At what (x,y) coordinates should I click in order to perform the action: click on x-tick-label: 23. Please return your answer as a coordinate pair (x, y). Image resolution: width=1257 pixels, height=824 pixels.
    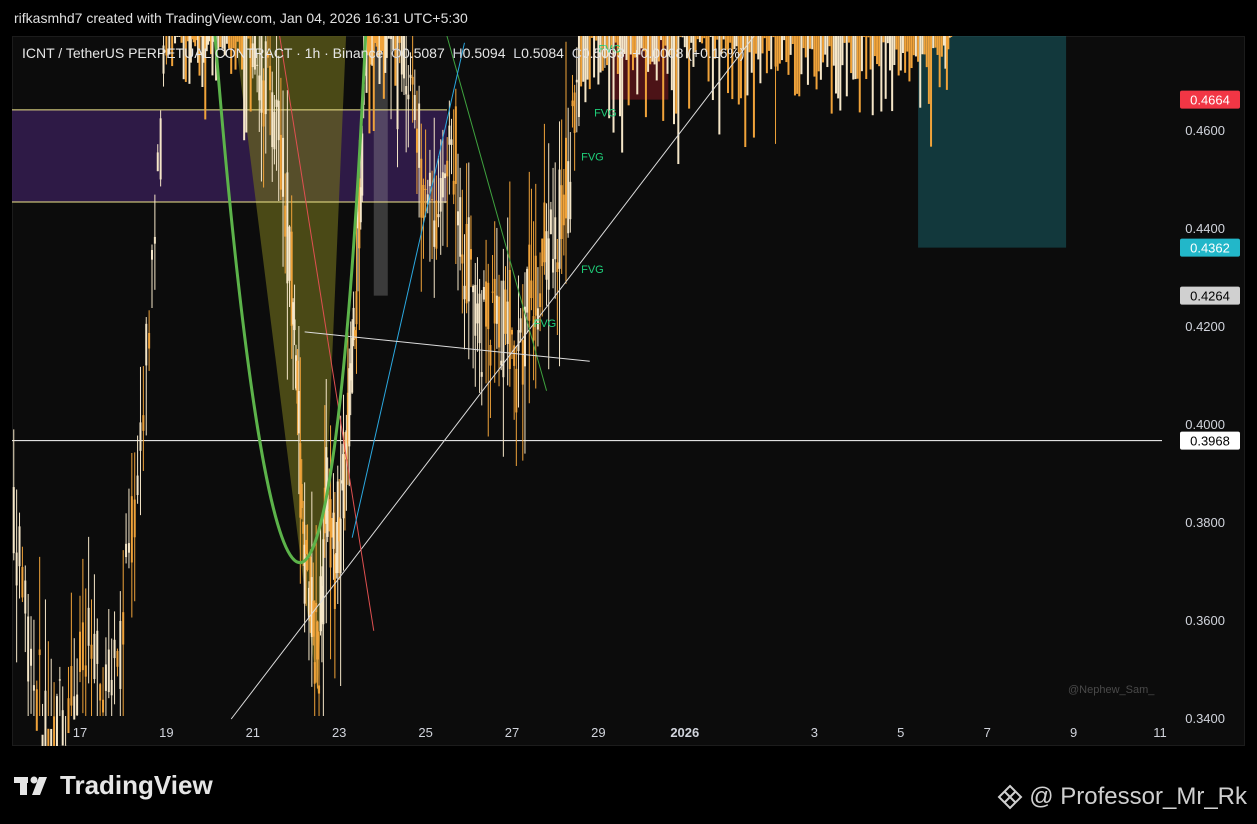
    Looking at the image, I should click on (339, 732).